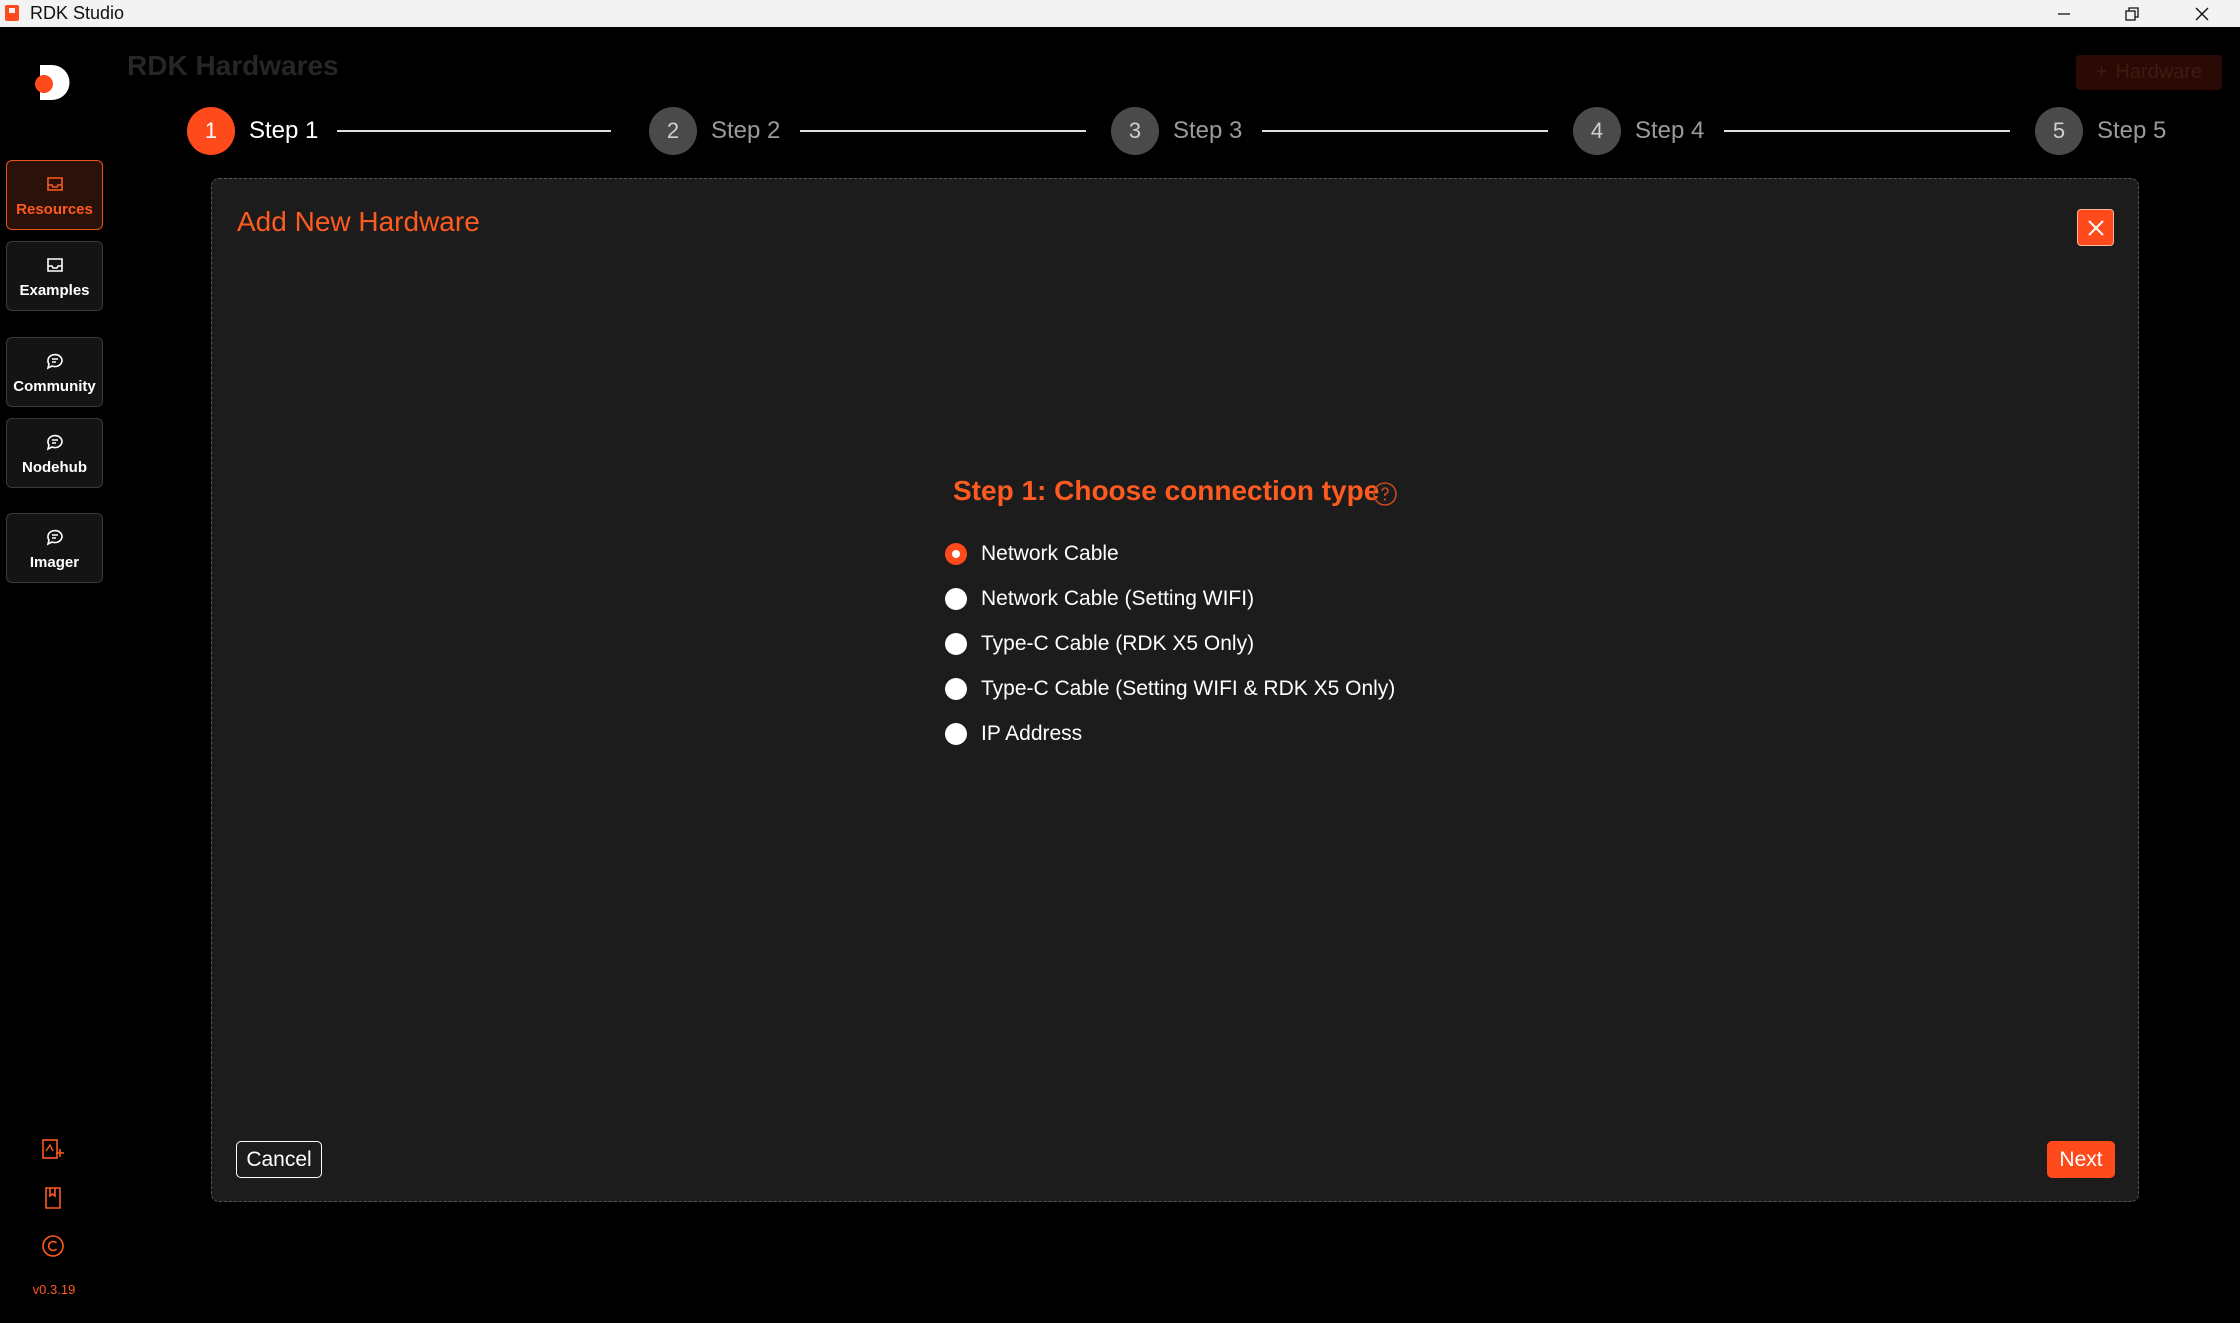 This screenshot has height=1323, width=2240. I want to click on sidebar-item-examples: Examples, so click(54, 276).